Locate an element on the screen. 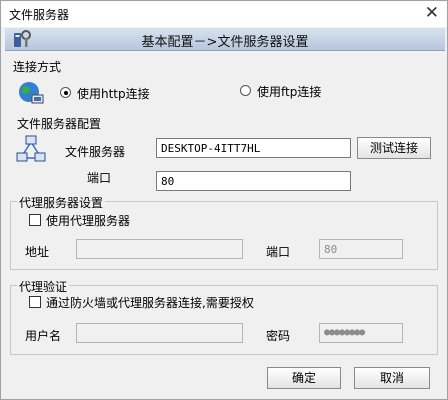 This screenshot has height=400, width=448. proxy-port-input: 80 is located at coordinates (361, 249).